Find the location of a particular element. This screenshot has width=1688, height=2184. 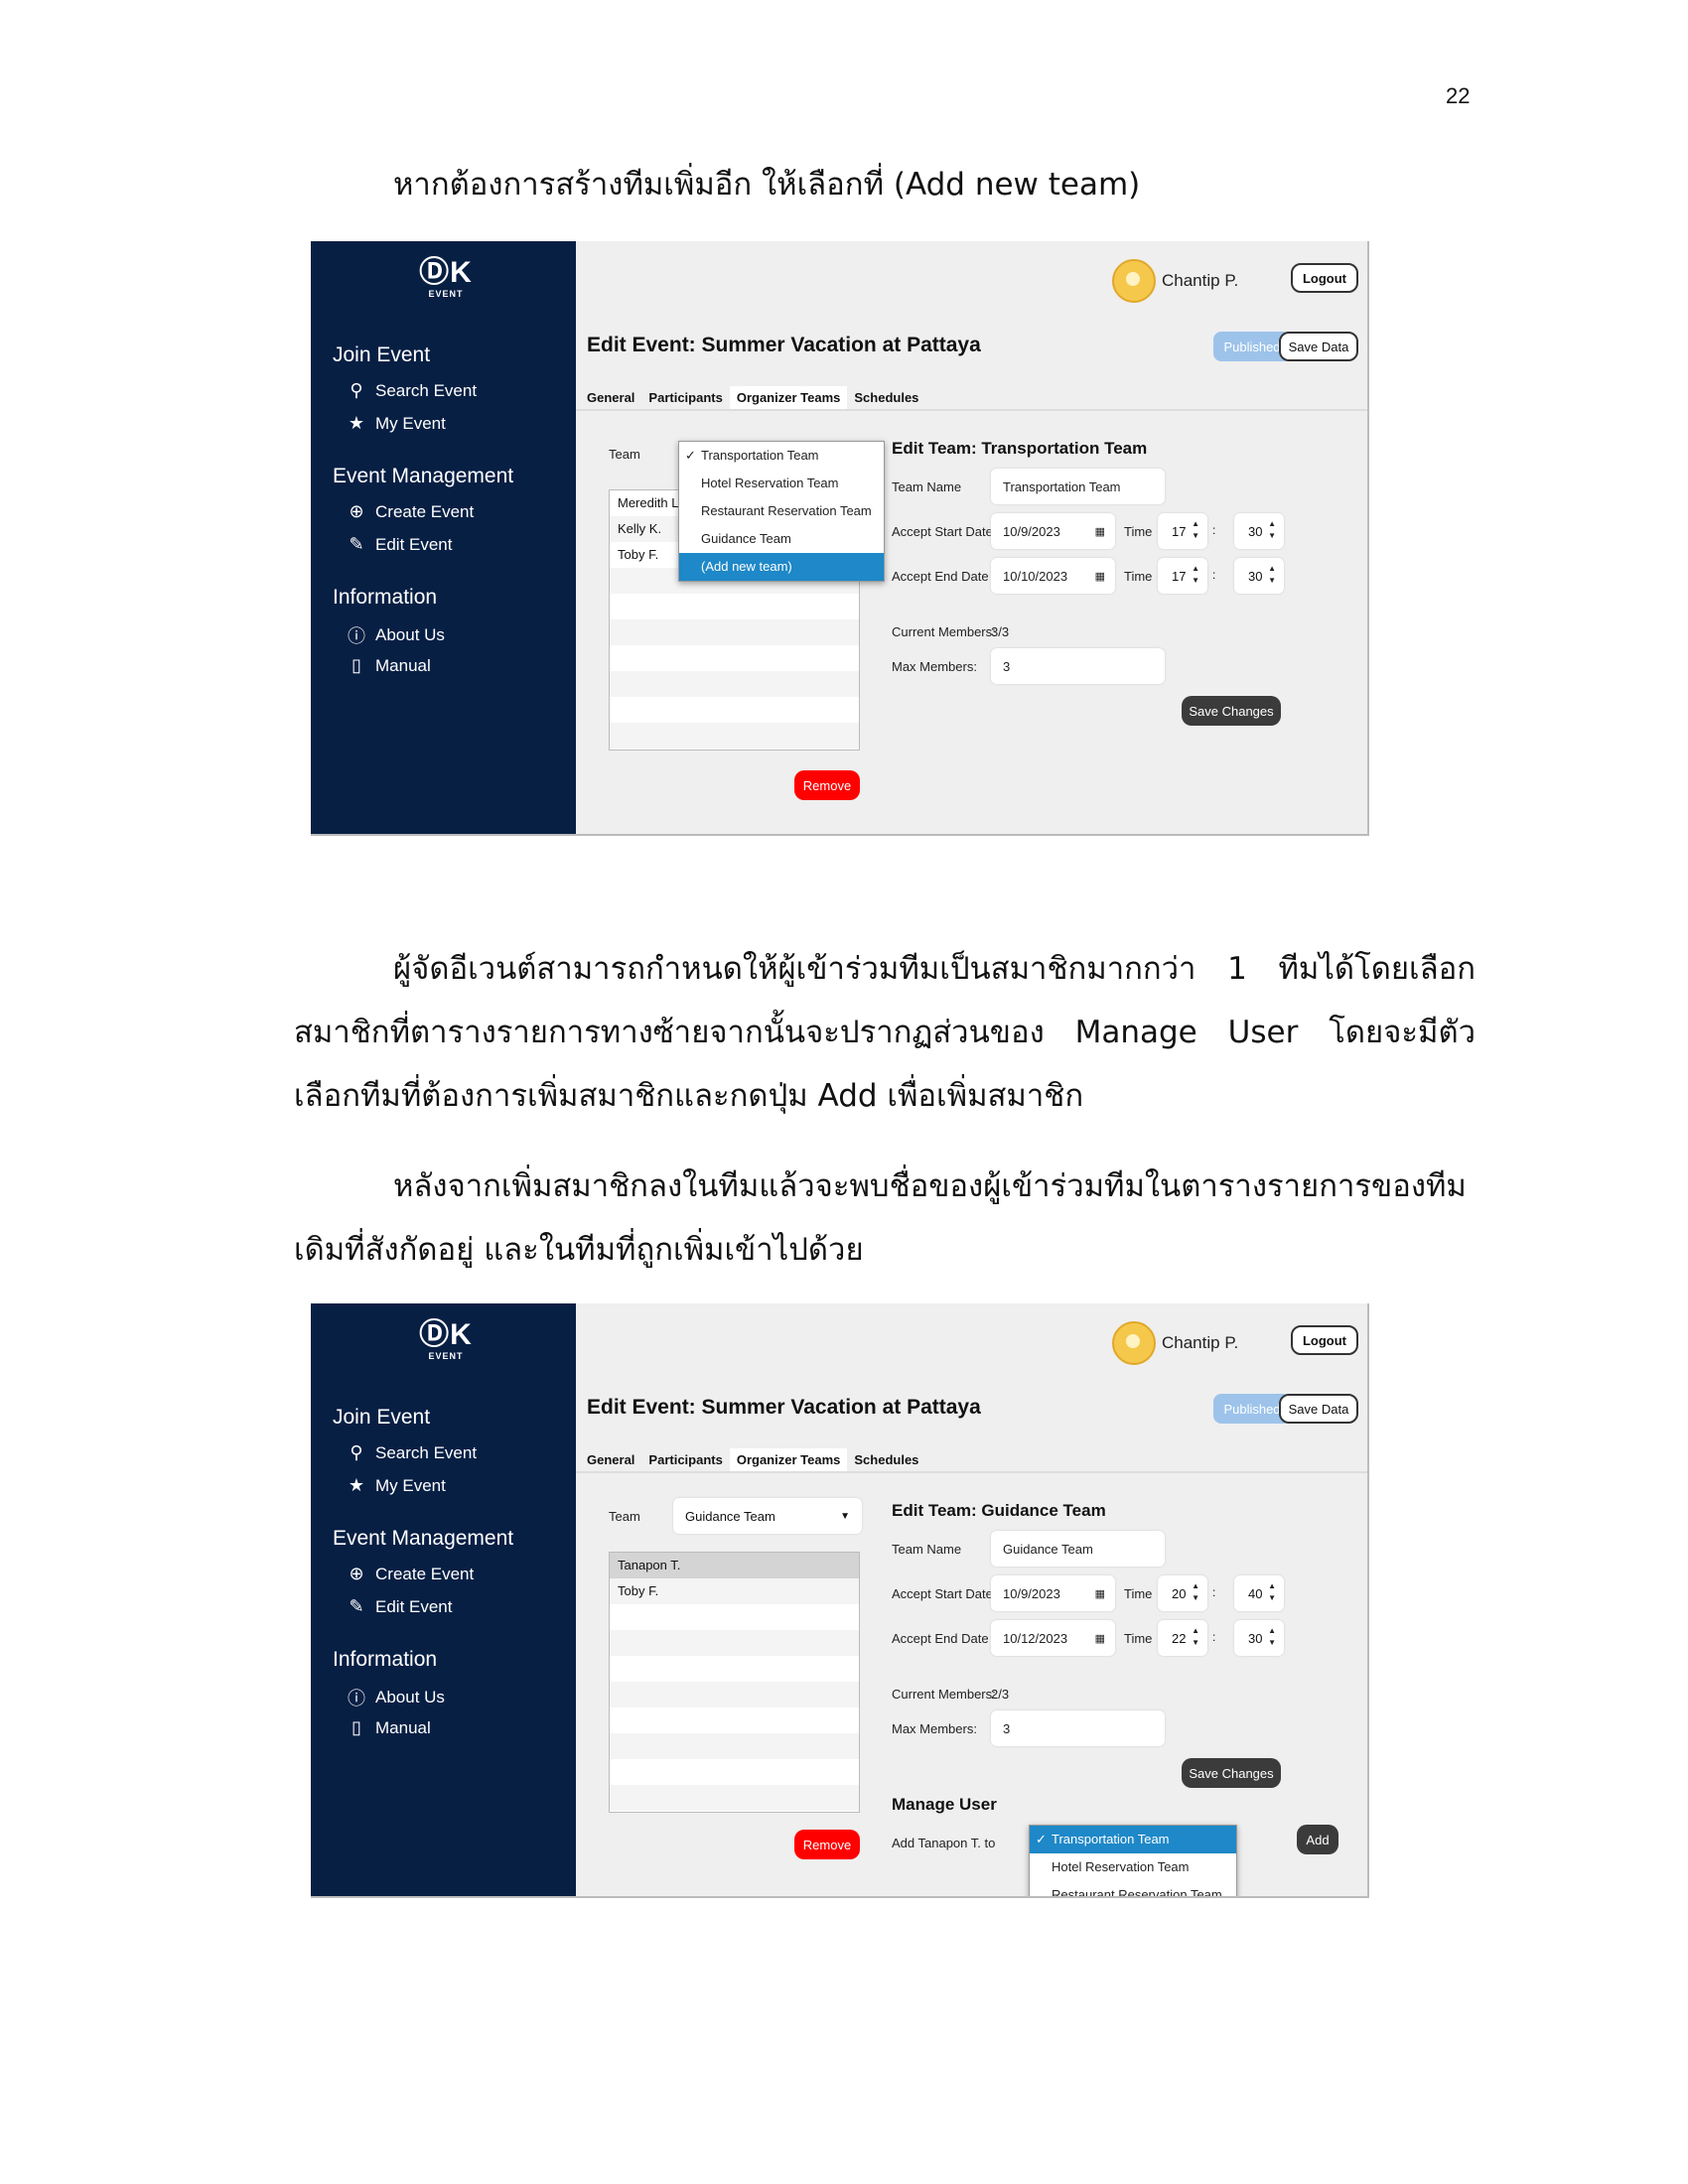

list-item: Tanapon T. is located at coordinates (734, 1565).